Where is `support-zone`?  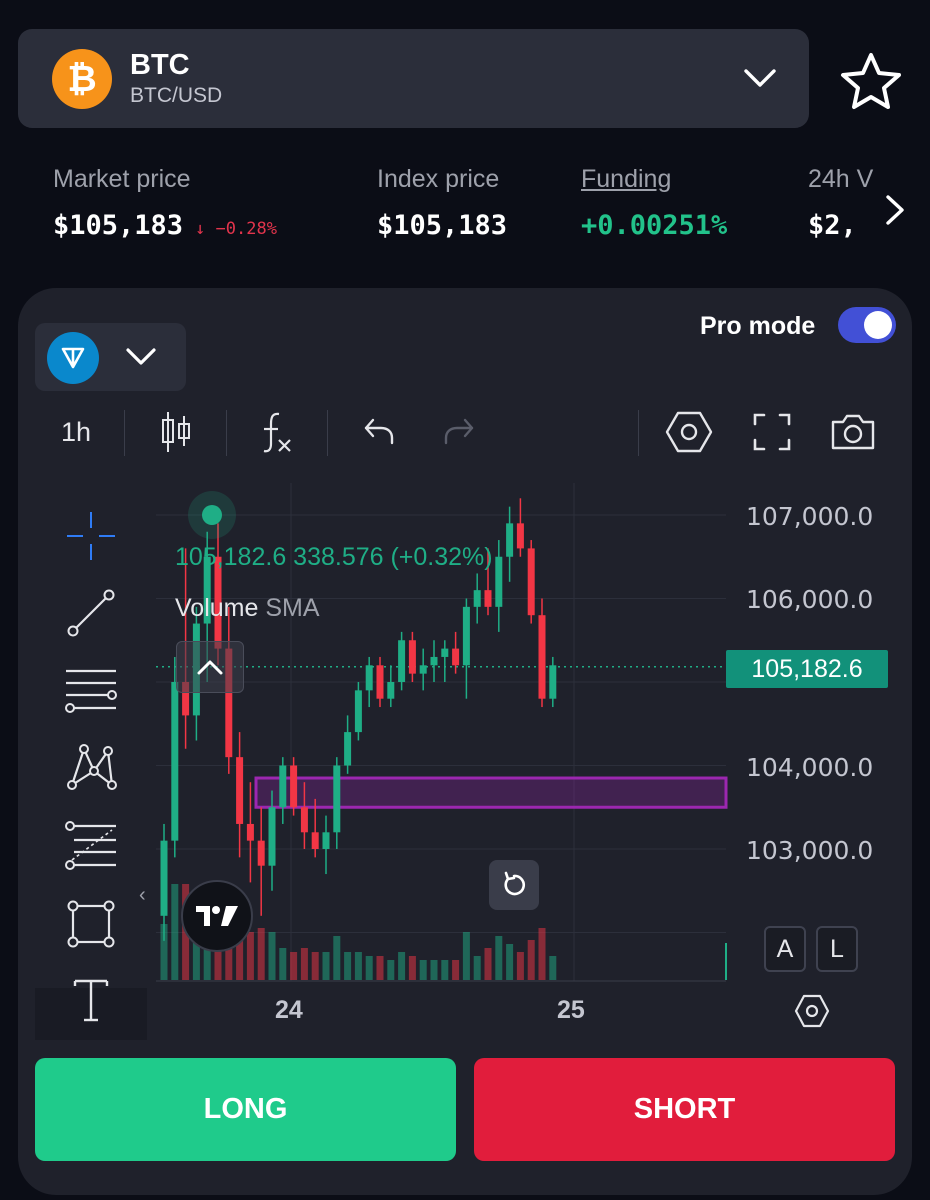
support-zone is located at coordinates (491, 792).